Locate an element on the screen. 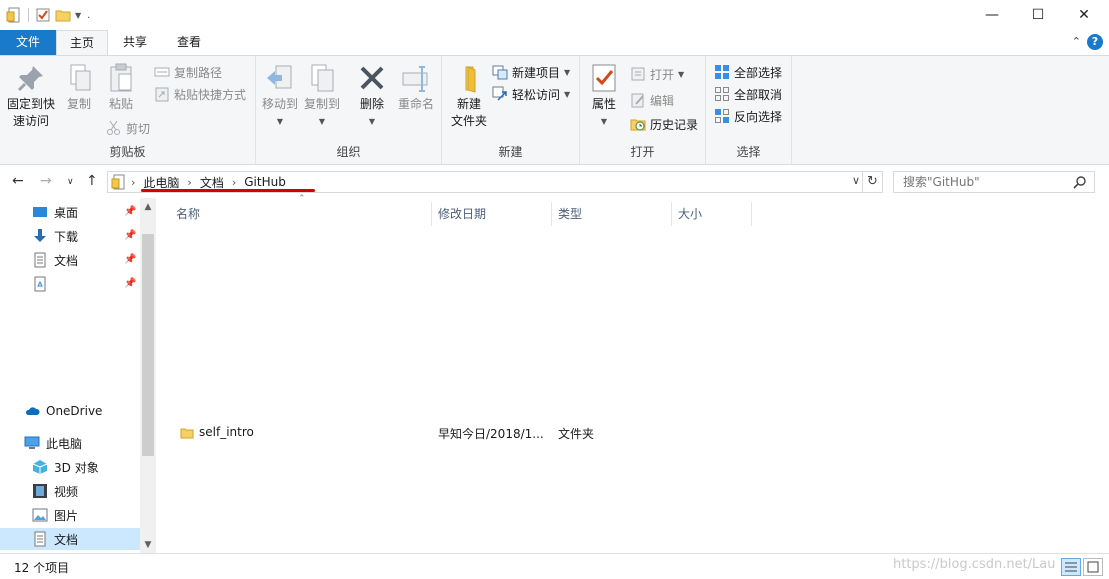 Image resolution: width=1109 pixels, height=579 pixels. new-folder-button: 新建 文件夹 is located at coordinates (469, 96).